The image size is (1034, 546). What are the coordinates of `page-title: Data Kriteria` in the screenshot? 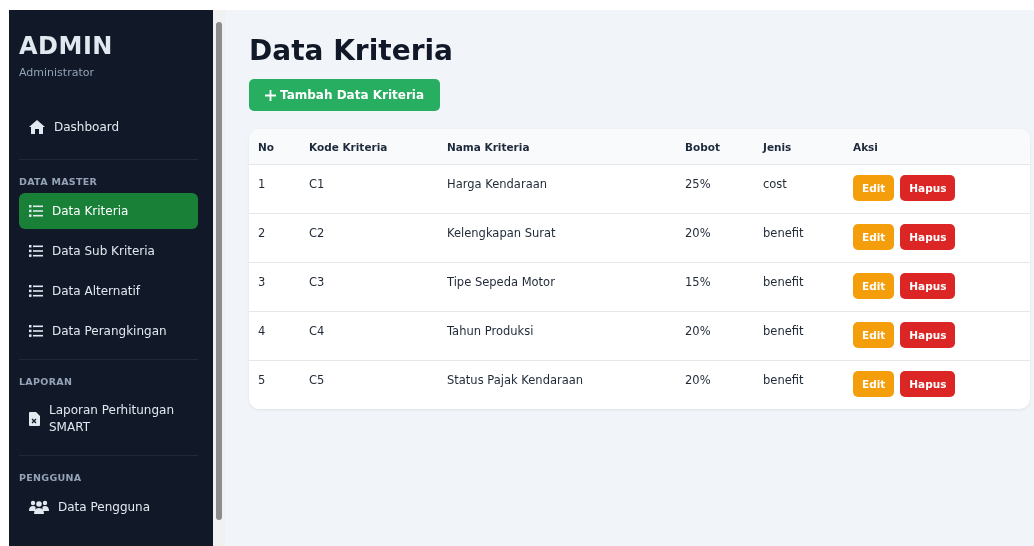 It's located at (351, 50).